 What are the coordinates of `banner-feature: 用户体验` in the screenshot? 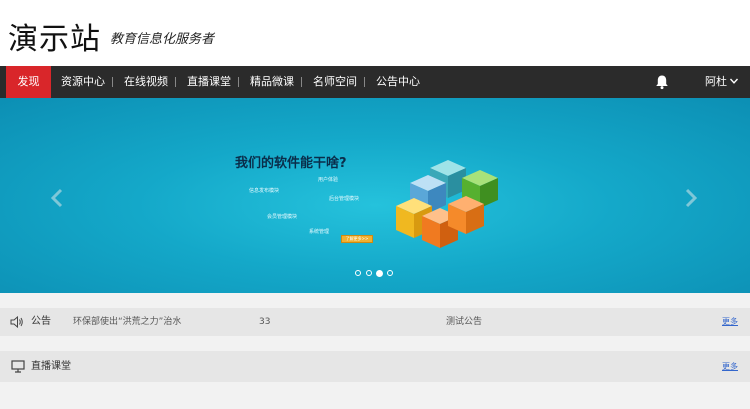 It's located at (328, 180).